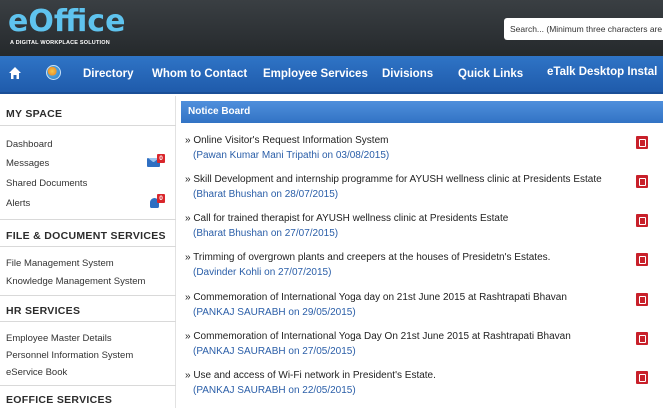 The height and width of the screenshot is (408, 663). What do you see at coordinates (18, 203) in the screenshot?
I see `sidebar-item-alerts: Alerts` at bounding box center [18, 203].